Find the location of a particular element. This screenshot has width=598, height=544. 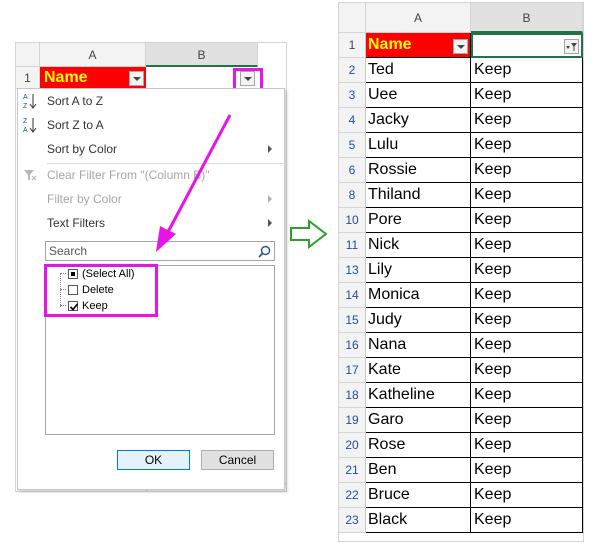

table-row: 5 Lulu Keep is located at coordinates (461, 145).